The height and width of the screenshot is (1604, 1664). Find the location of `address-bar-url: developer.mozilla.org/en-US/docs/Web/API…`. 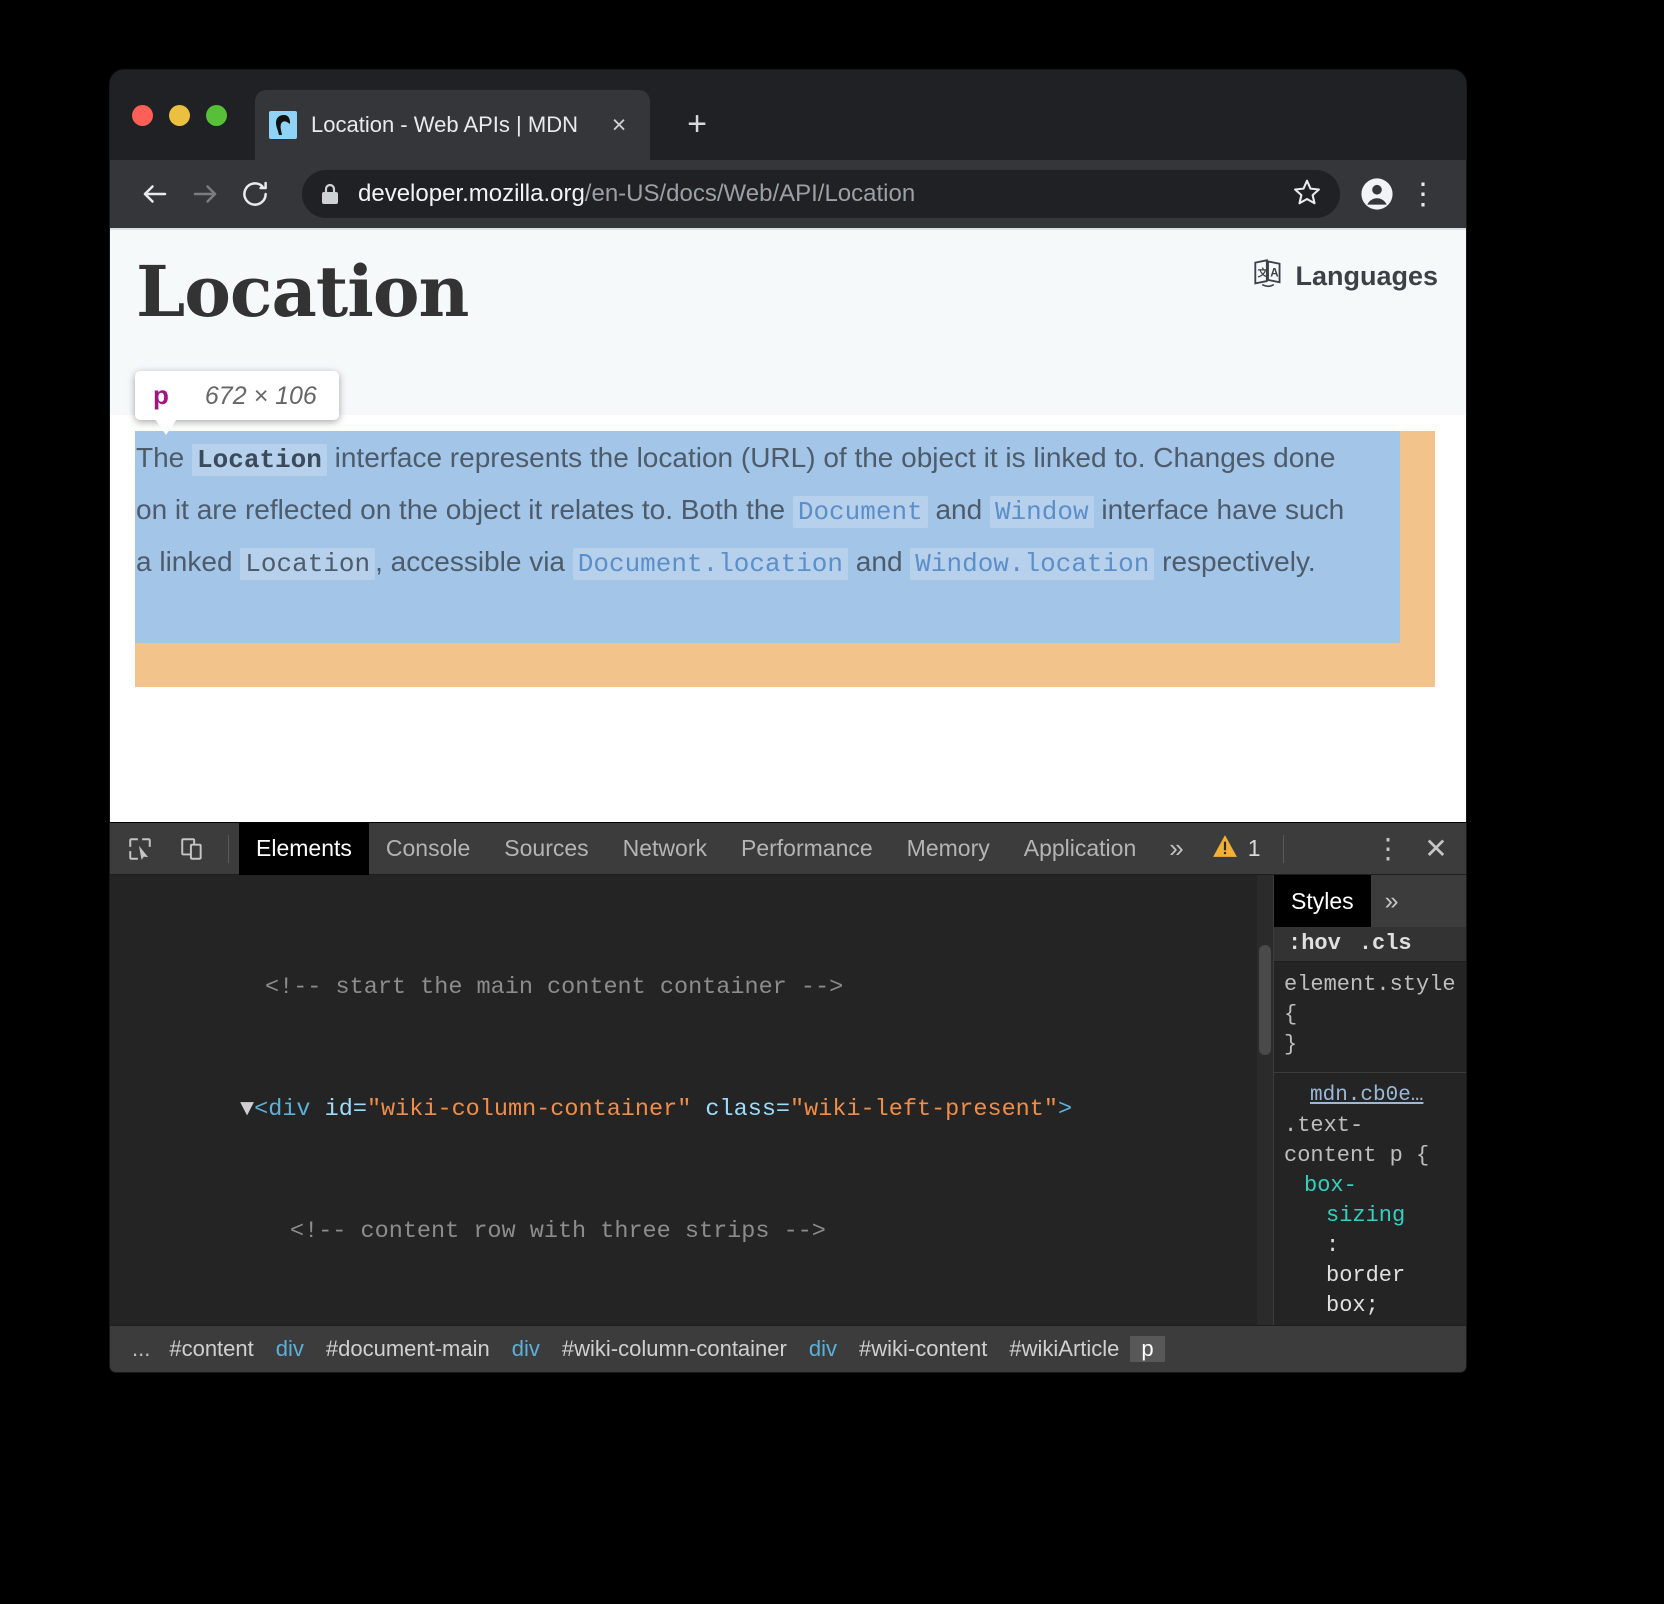

address-bar-url: developer.mozilla.org/en-US/docs/Web/API… is located at coordinates (636, 194).